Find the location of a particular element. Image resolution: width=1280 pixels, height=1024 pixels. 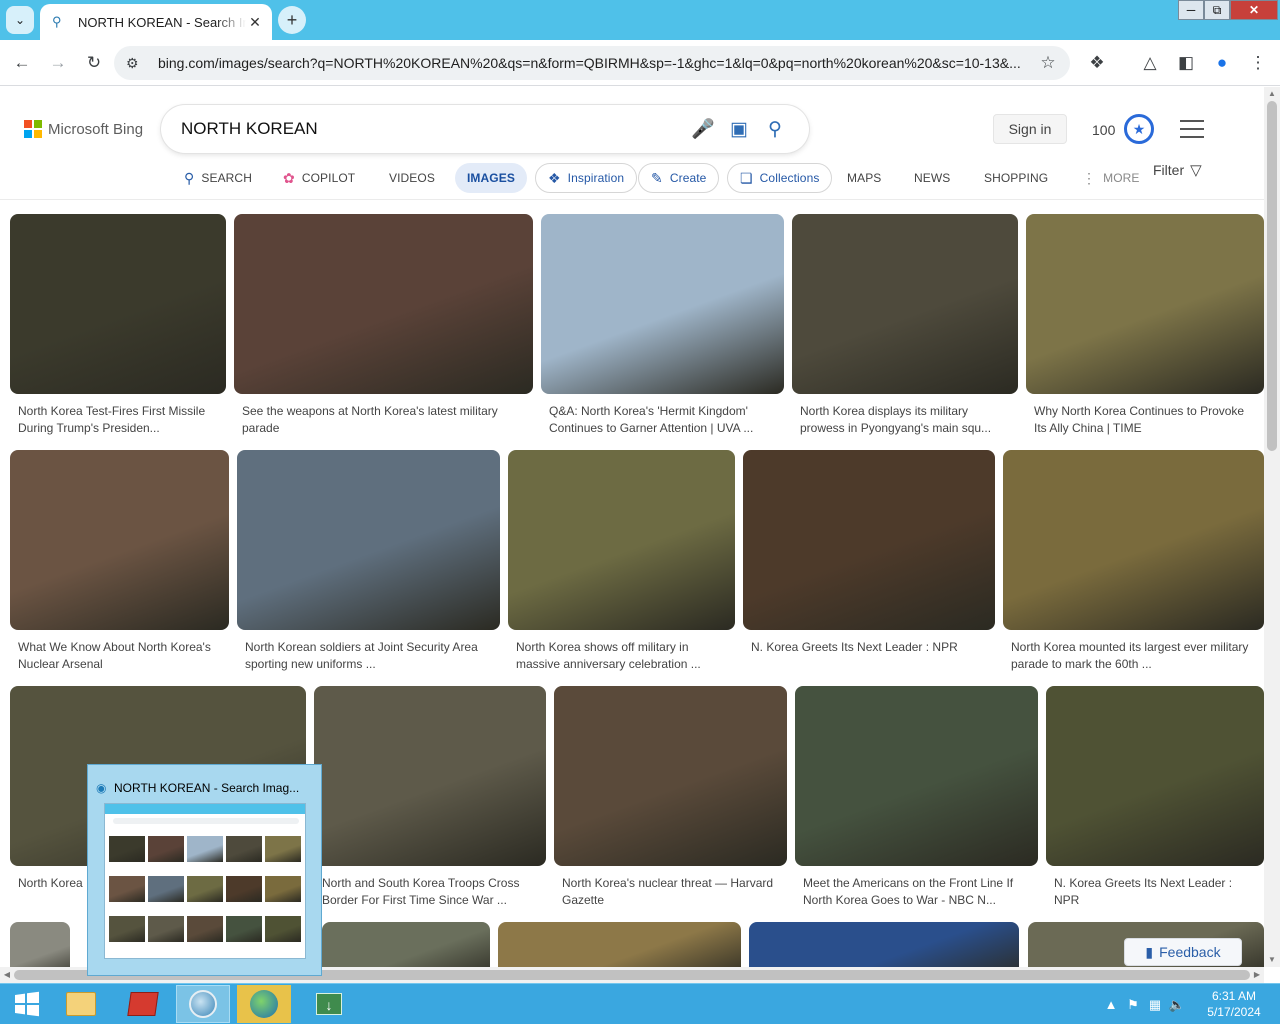

more-vertical-icon: ⋮ is located at coordinates (1258, 62).